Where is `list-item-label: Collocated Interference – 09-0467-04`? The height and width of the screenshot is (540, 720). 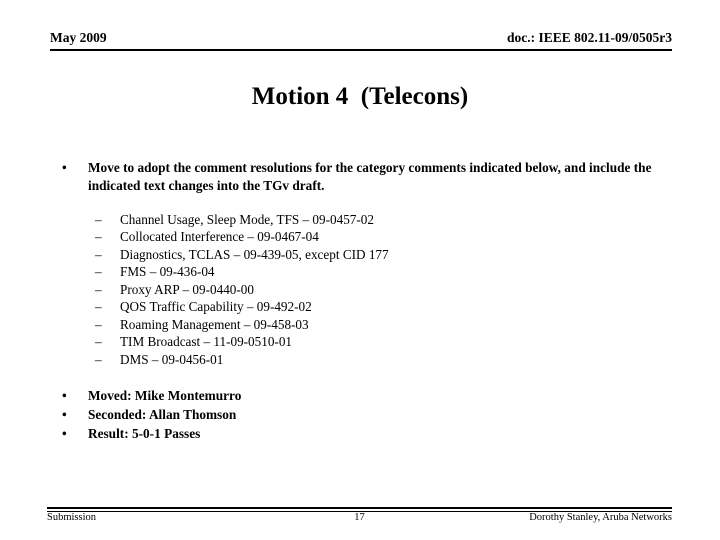
list-item-label: Collocated Interference – 09-0467-04 is located at coordinates (219, 237).